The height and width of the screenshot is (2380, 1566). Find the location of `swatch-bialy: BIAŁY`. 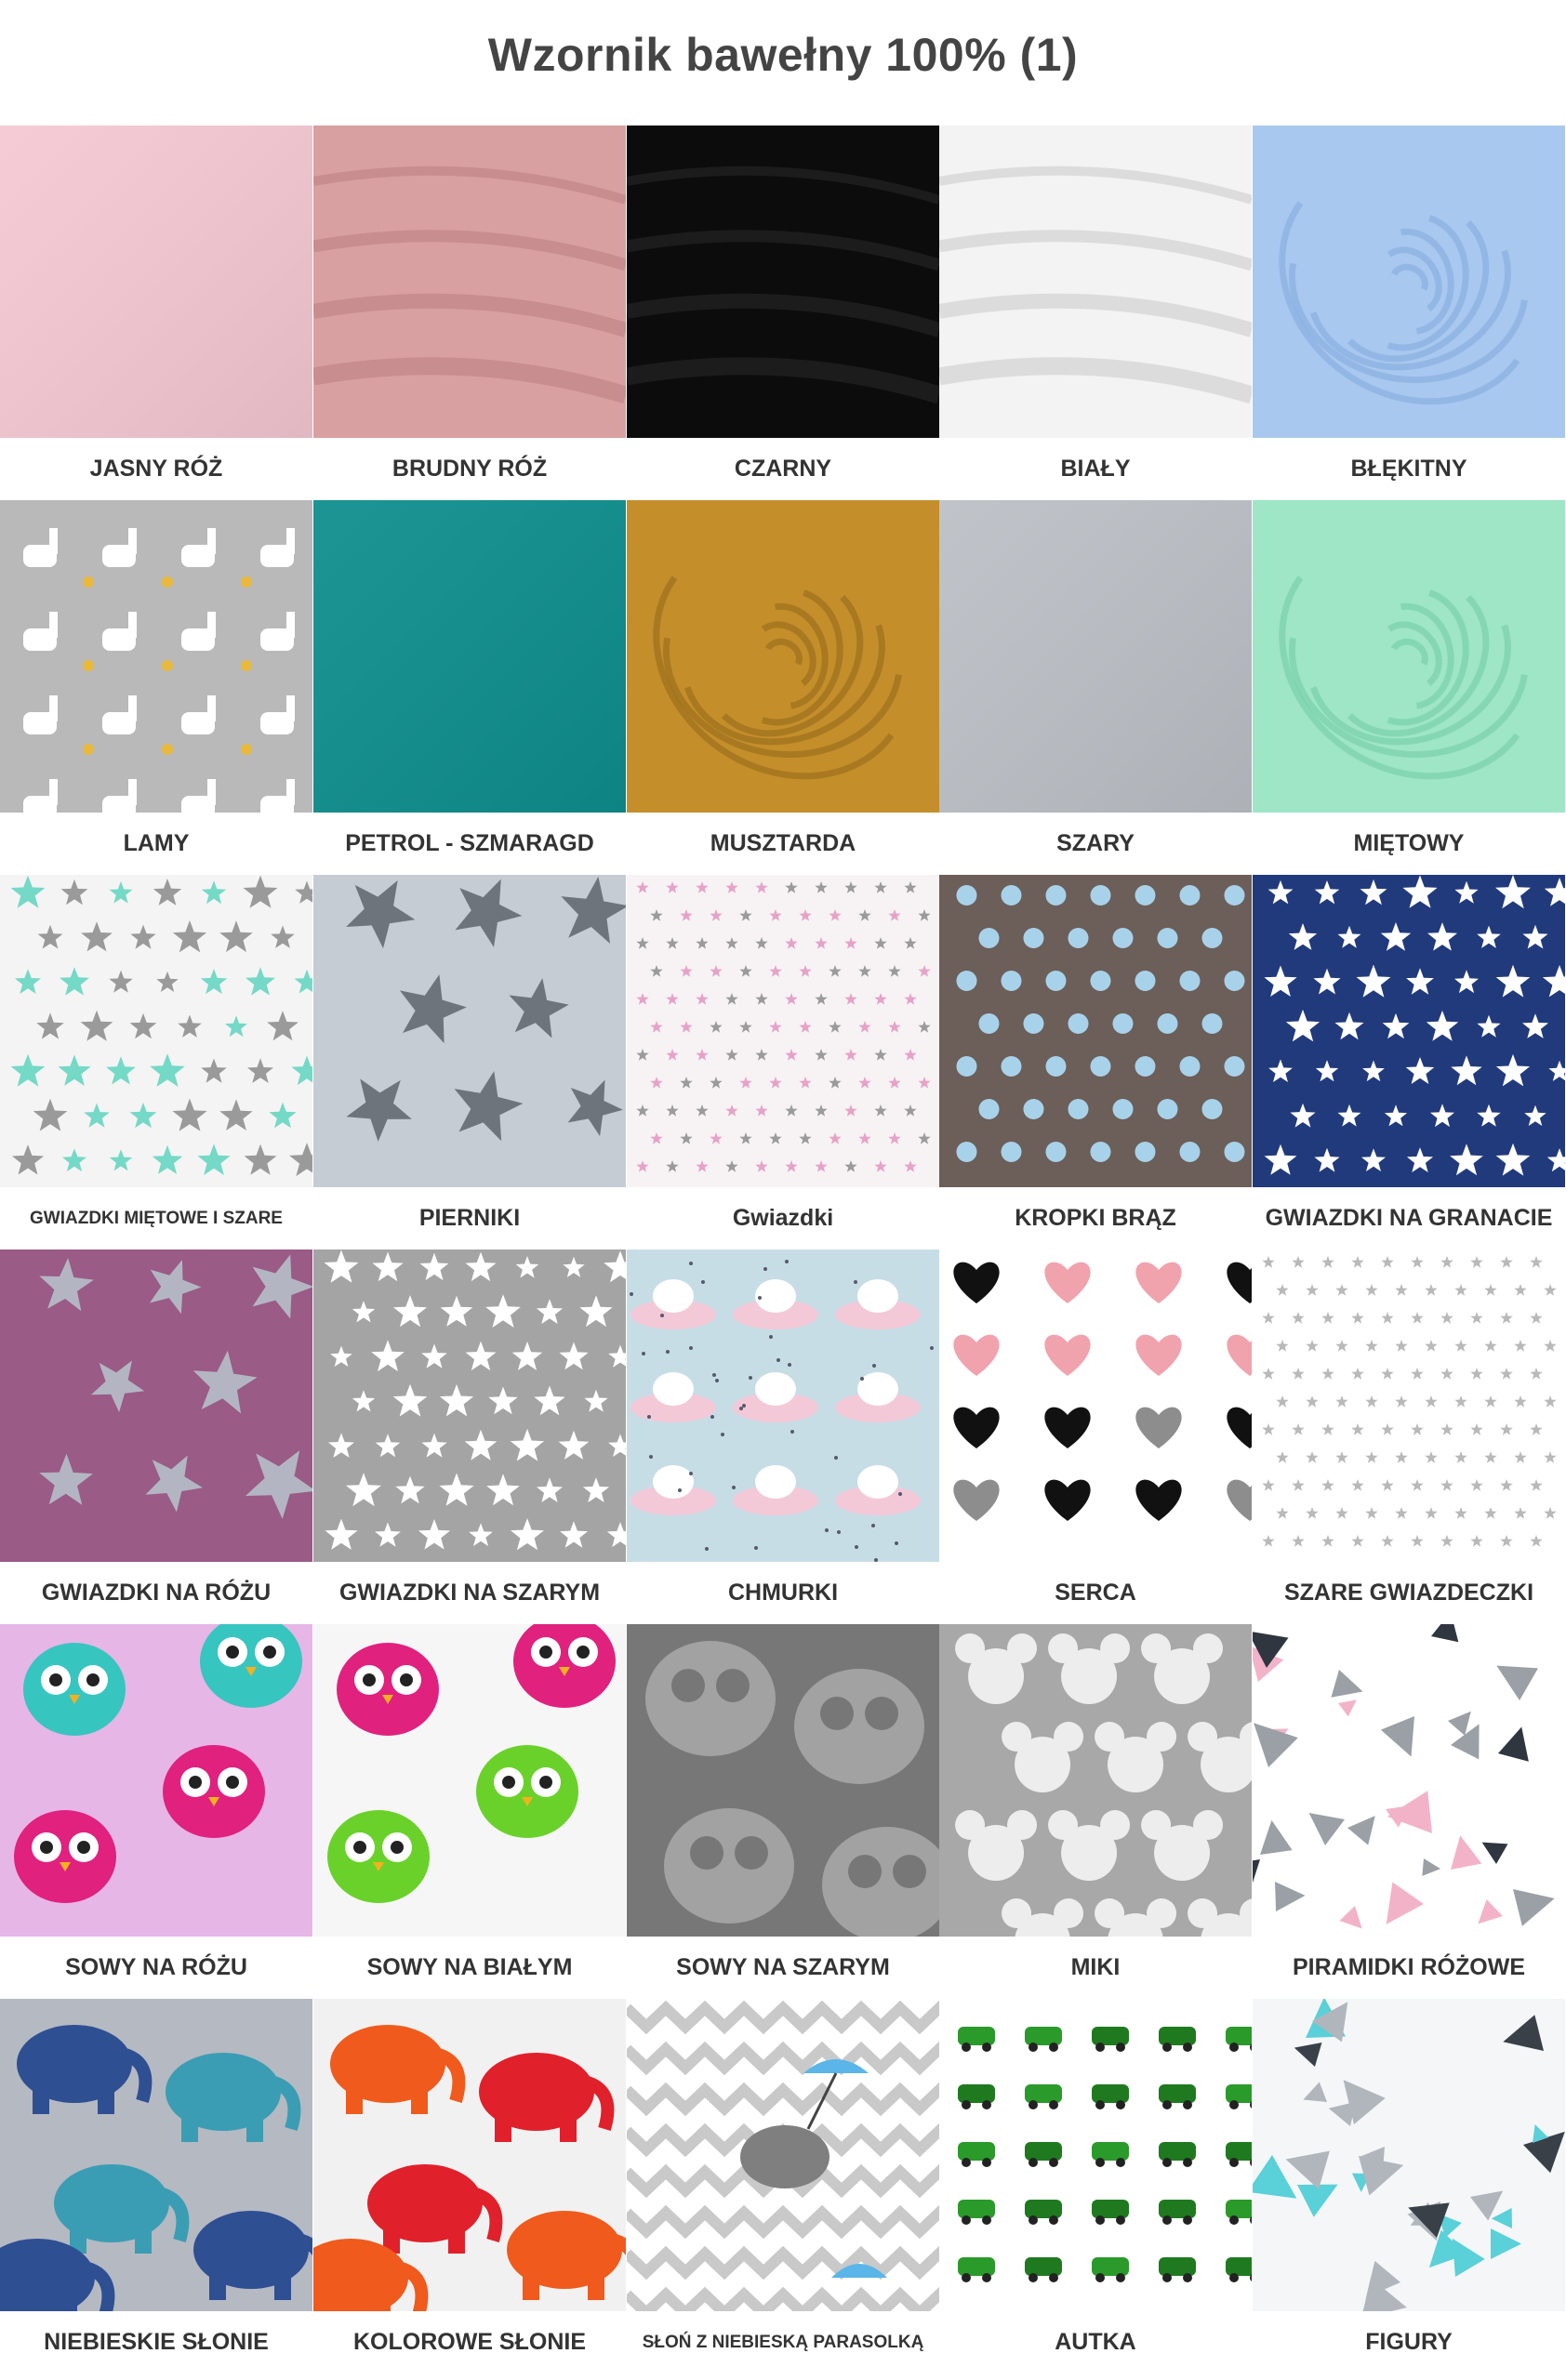

swatch-bialy: BIAŁY is located at coordinates (1095, 313).